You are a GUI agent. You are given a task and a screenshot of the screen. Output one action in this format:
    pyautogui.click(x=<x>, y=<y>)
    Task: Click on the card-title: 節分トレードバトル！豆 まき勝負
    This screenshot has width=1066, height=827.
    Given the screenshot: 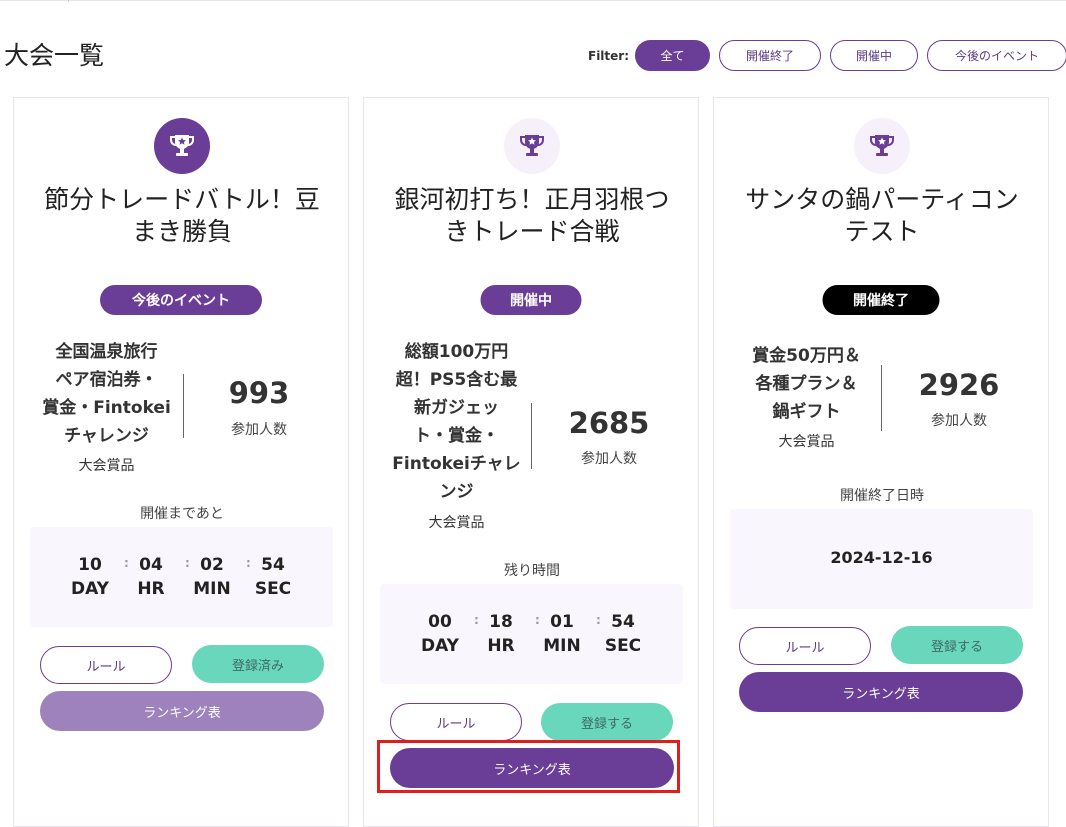 What is the action you would take?
    pyautogui.click(x=182, y=215)
    